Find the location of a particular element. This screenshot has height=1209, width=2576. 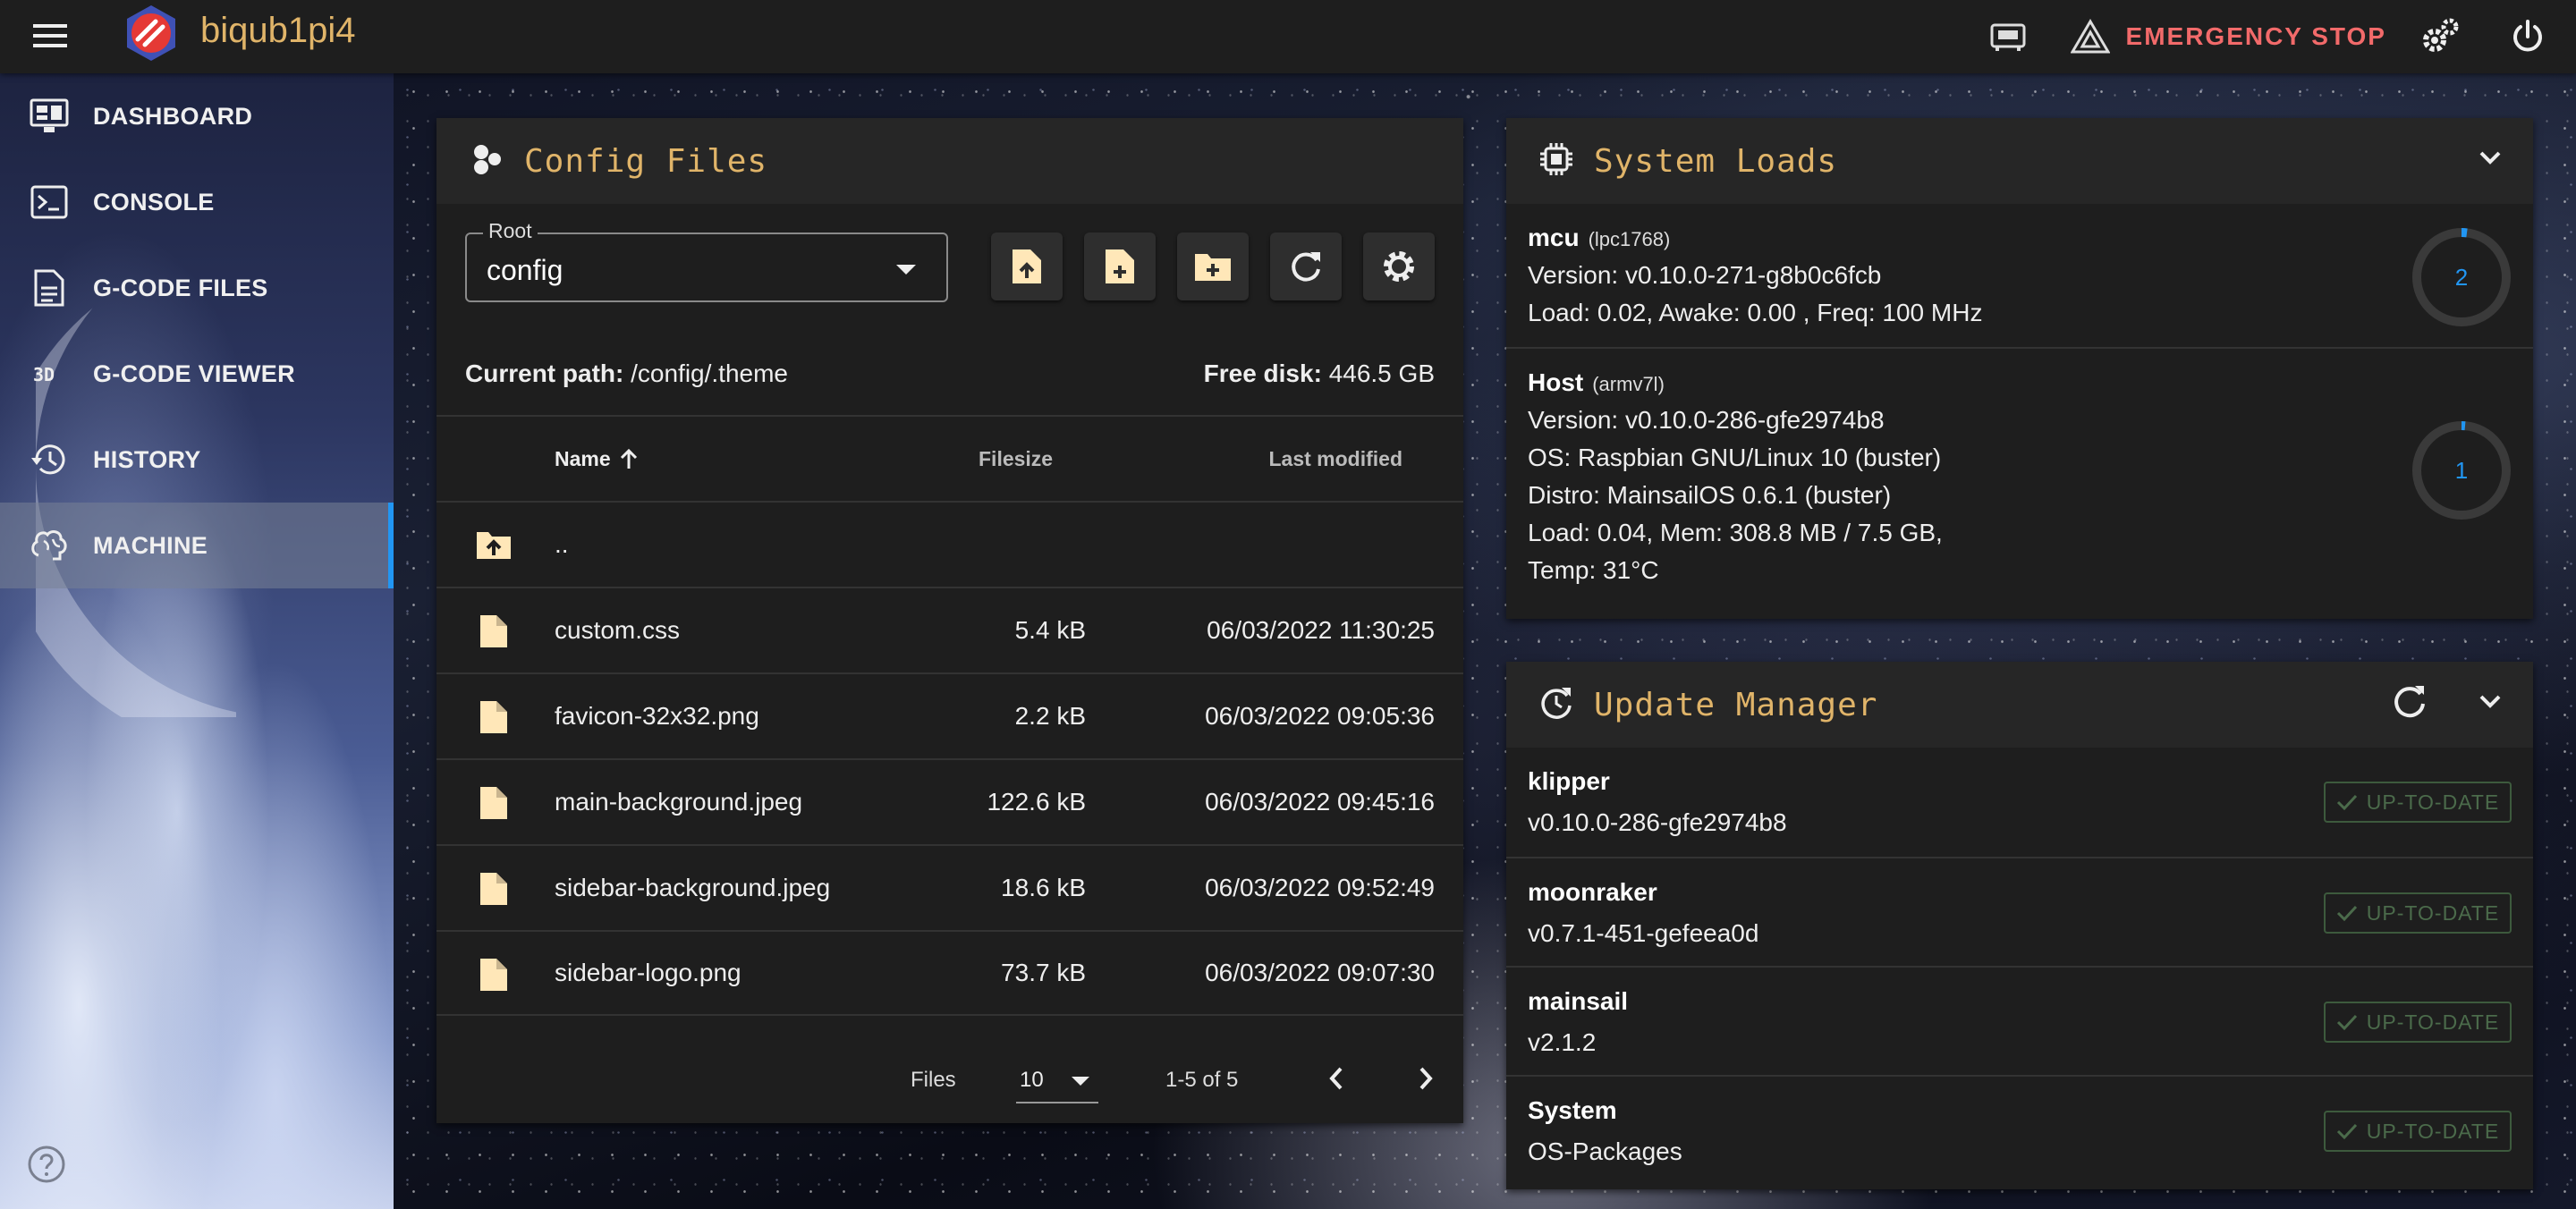

sidebar-item-gcode-files: G-CODE FILES is located at coordinates (197, 288).